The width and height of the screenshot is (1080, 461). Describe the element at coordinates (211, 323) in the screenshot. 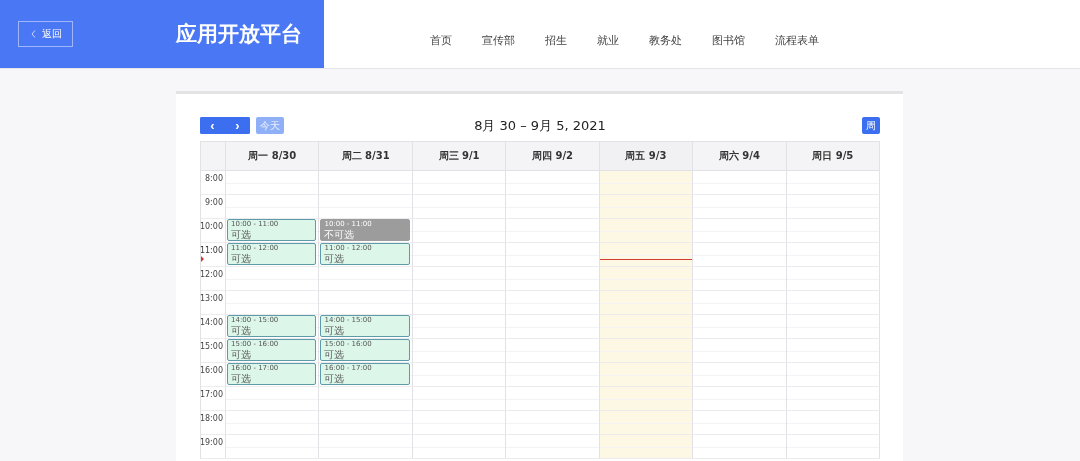

I see `time-label: 14:00` at that location.